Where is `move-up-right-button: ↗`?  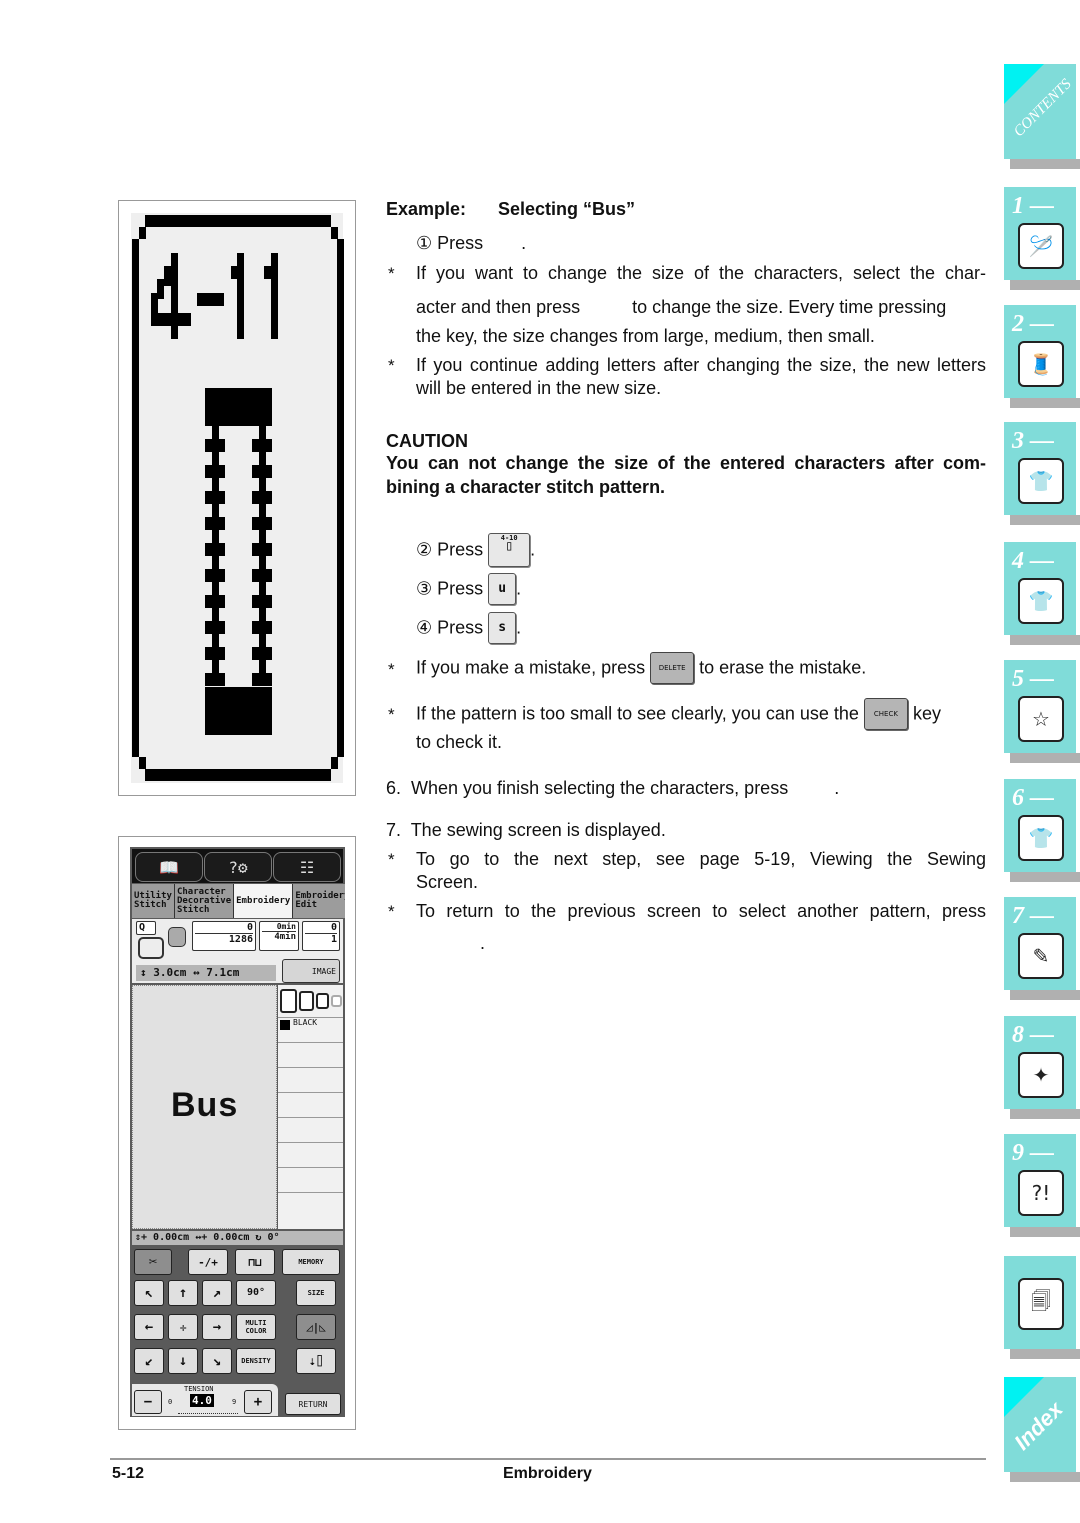 move-up-right-button: ↗ is located at coordinates (217, 1293).